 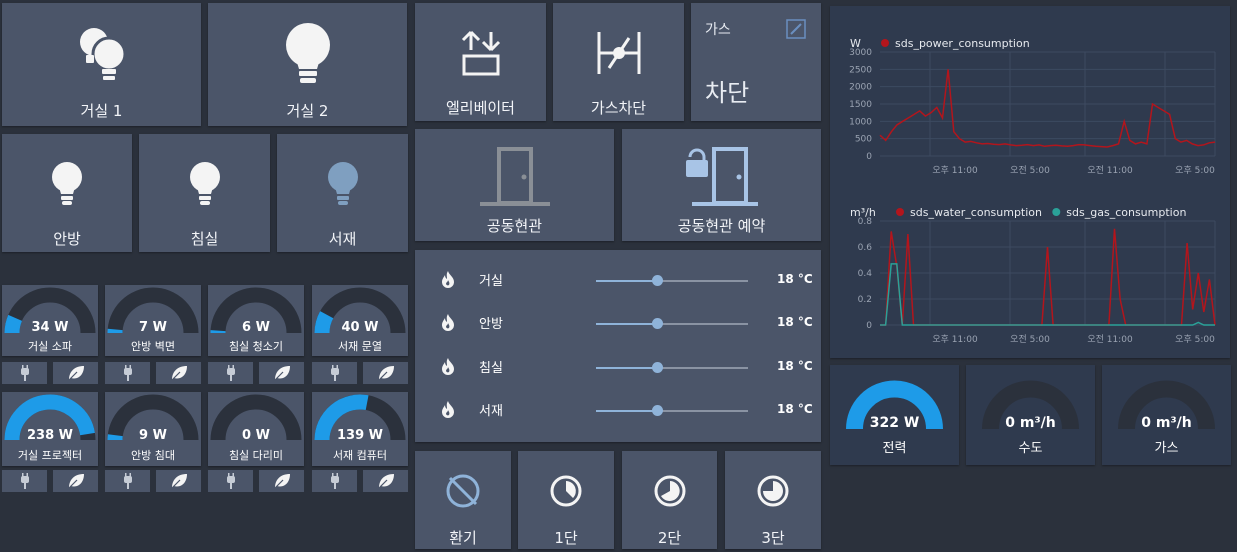 What do you see at coordinates (480, 108) in the screenshot?
I see `elevator-label: 엘리베이터` at bounding box center [480, 108].